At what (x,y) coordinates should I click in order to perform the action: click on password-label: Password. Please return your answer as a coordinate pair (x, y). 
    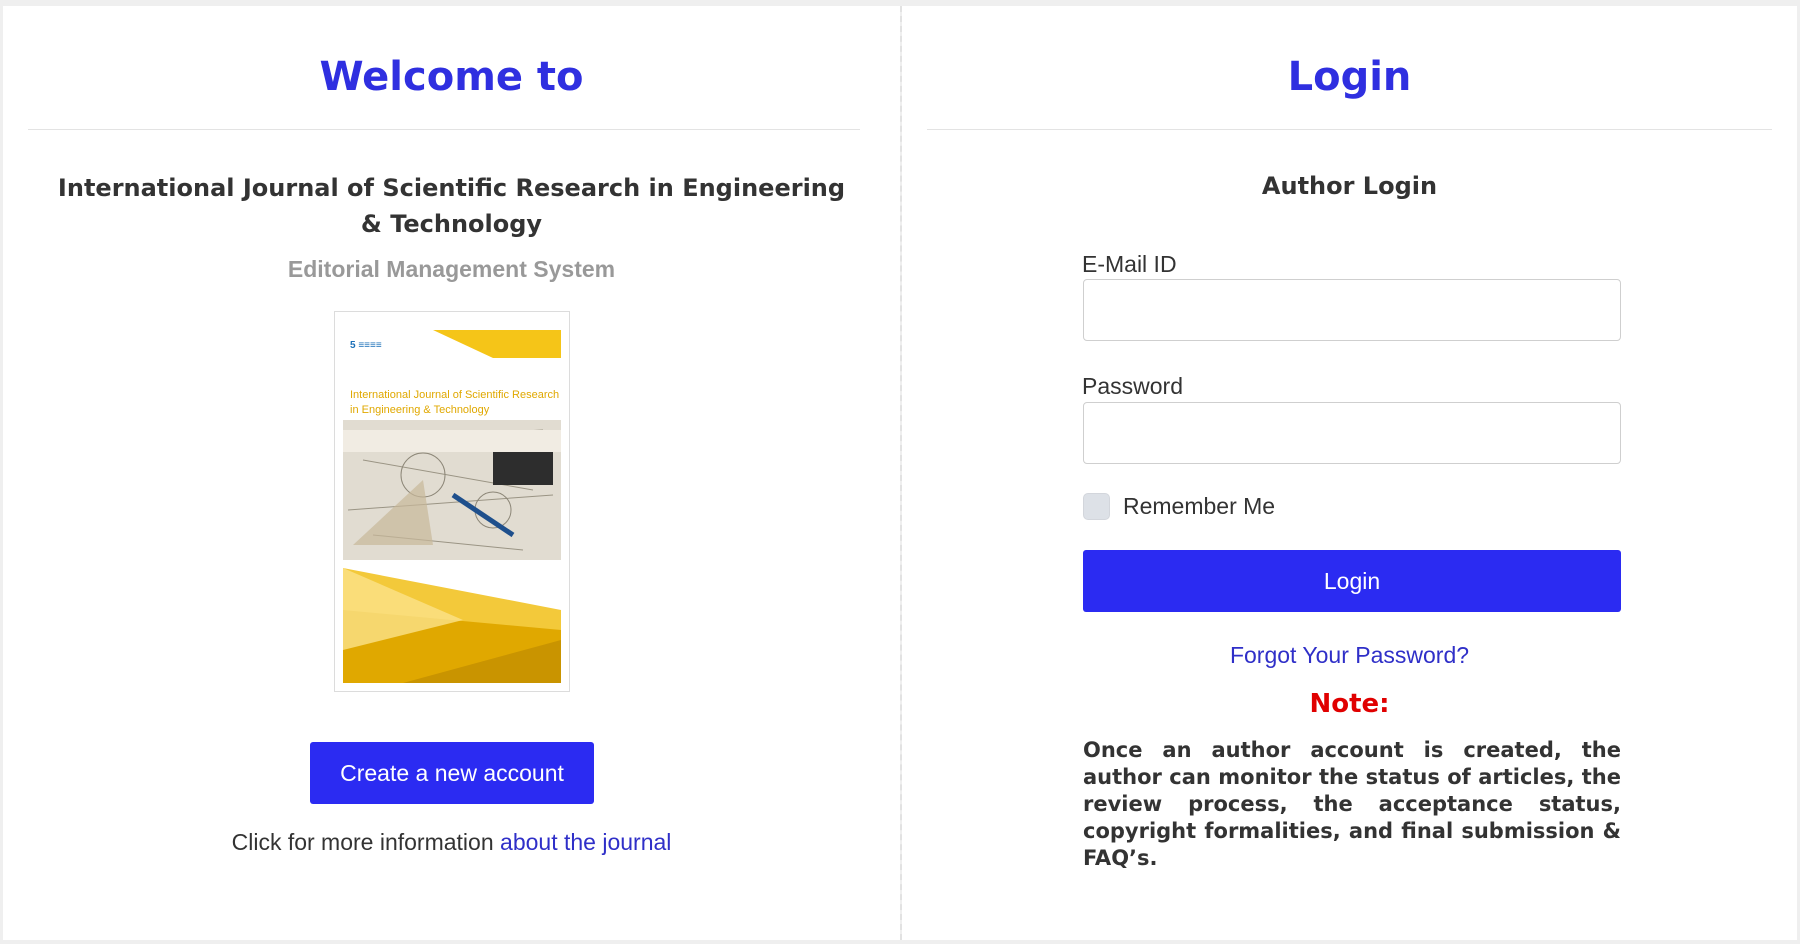
    Looking at the image, I should click on (1132, 386).